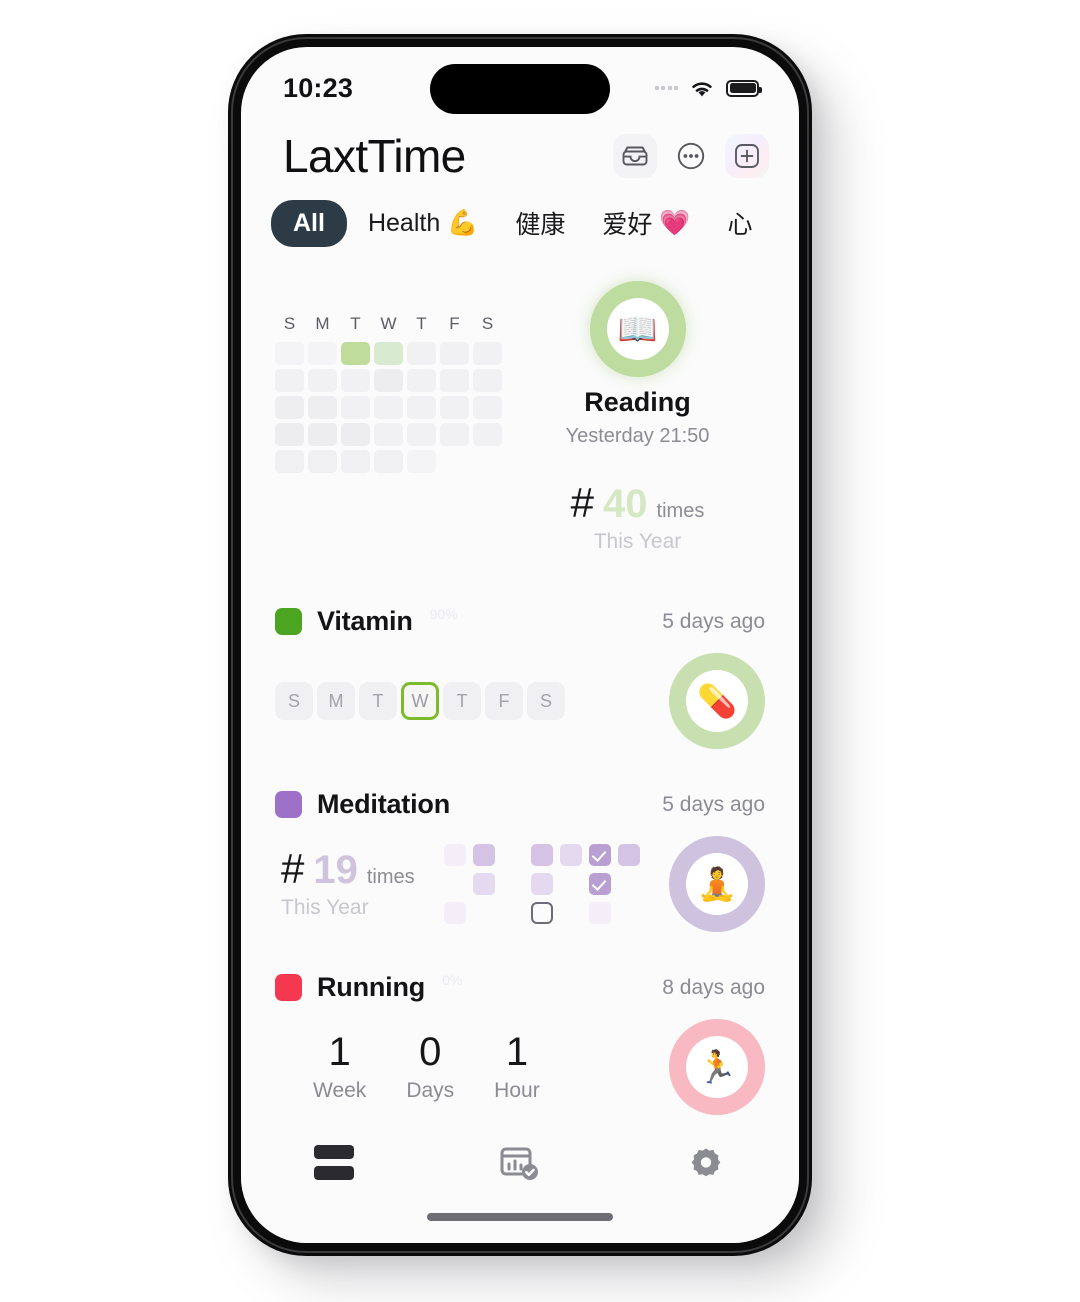 This screenshot has width=1080, height=1302. I want to click on archive-button, so click(635, 156).